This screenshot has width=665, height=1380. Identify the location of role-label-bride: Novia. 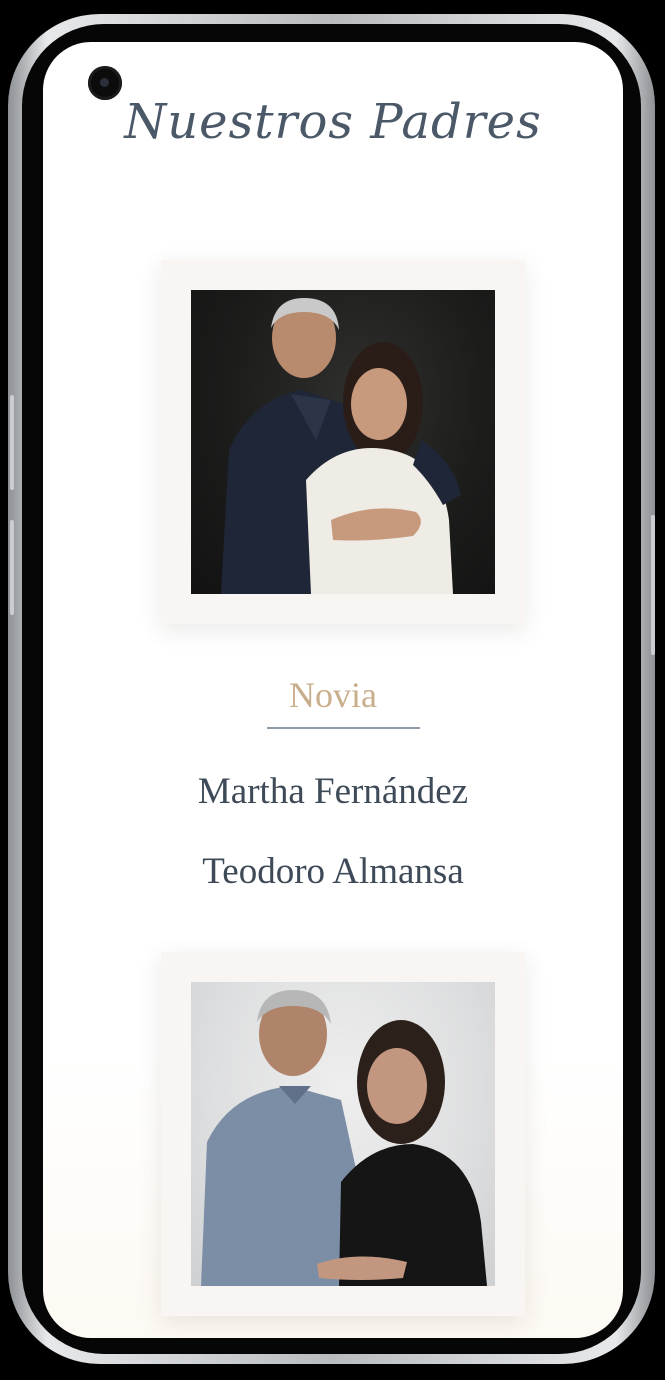
(333, 695).